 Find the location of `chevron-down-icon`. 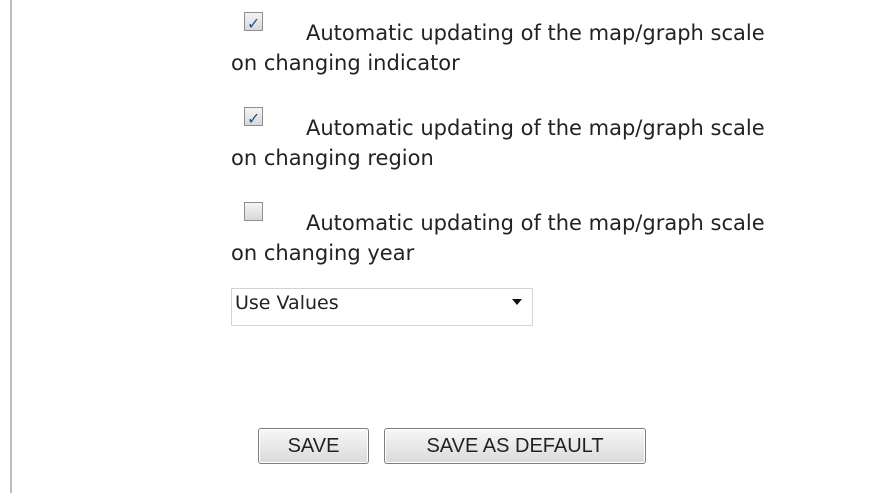

chevron-down-icon is located at coordinates (517, 302).